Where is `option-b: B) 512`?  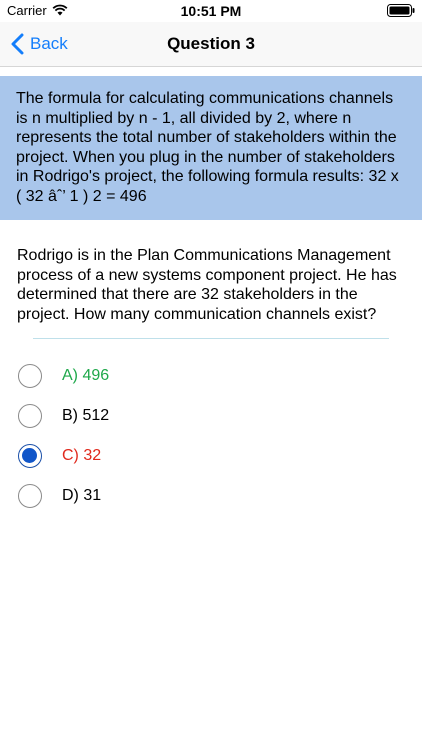
option-b: B) 512 is located at coordinates (208, 416).